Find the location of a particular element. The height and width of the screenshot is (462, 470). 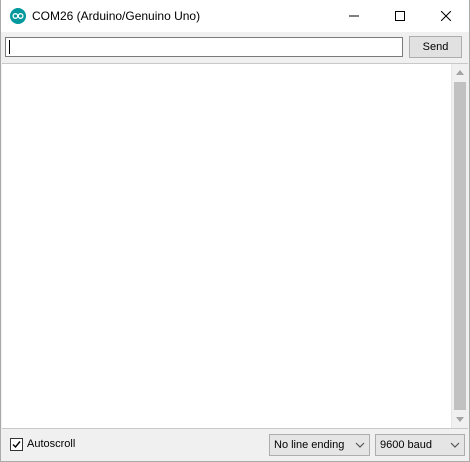

title-bar: COM26 (Arduino/Genuino Uno) is located at coordinates (235, 16).